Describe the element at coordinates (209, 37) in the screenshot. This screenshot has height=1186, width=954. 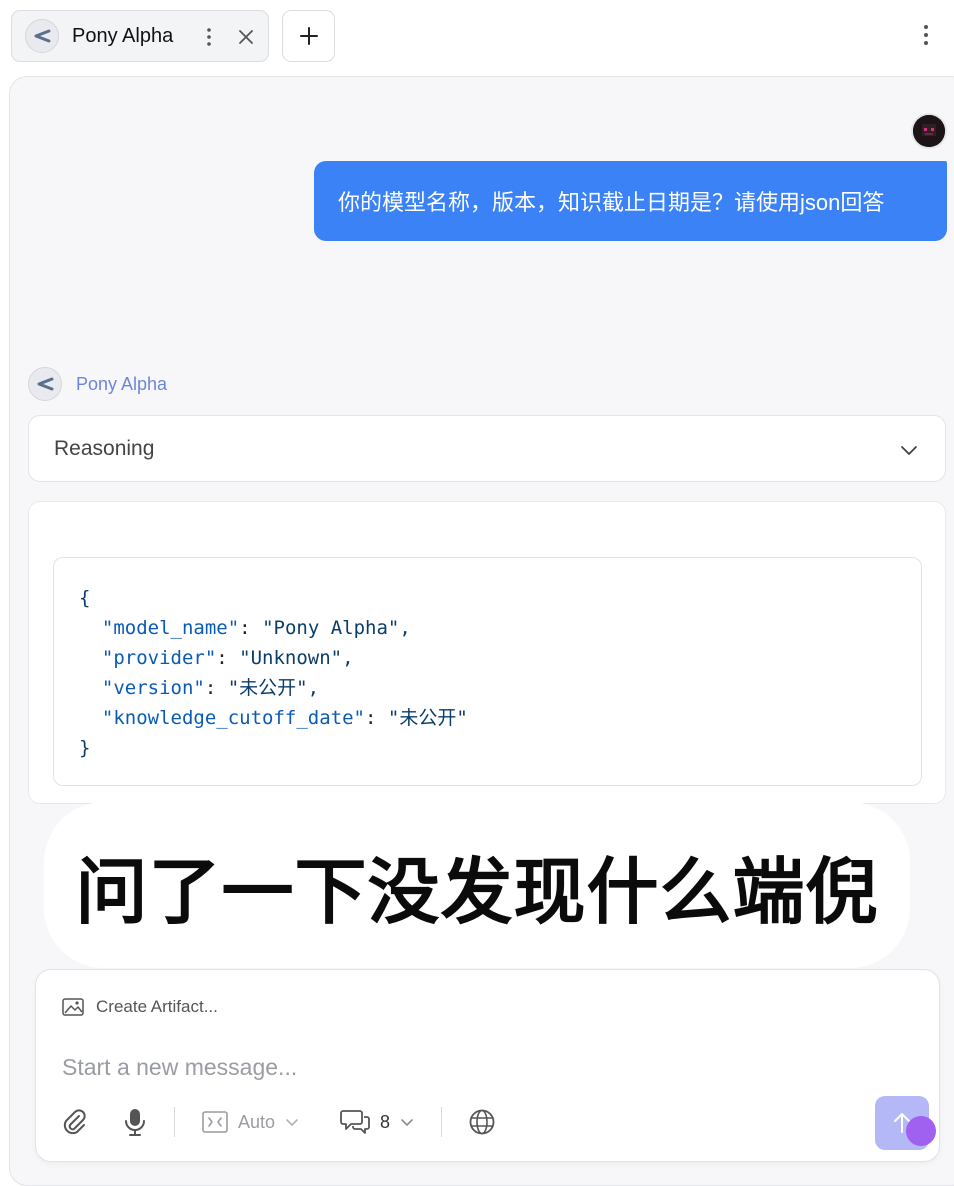
I see `tab-kebab-icon` at that location.